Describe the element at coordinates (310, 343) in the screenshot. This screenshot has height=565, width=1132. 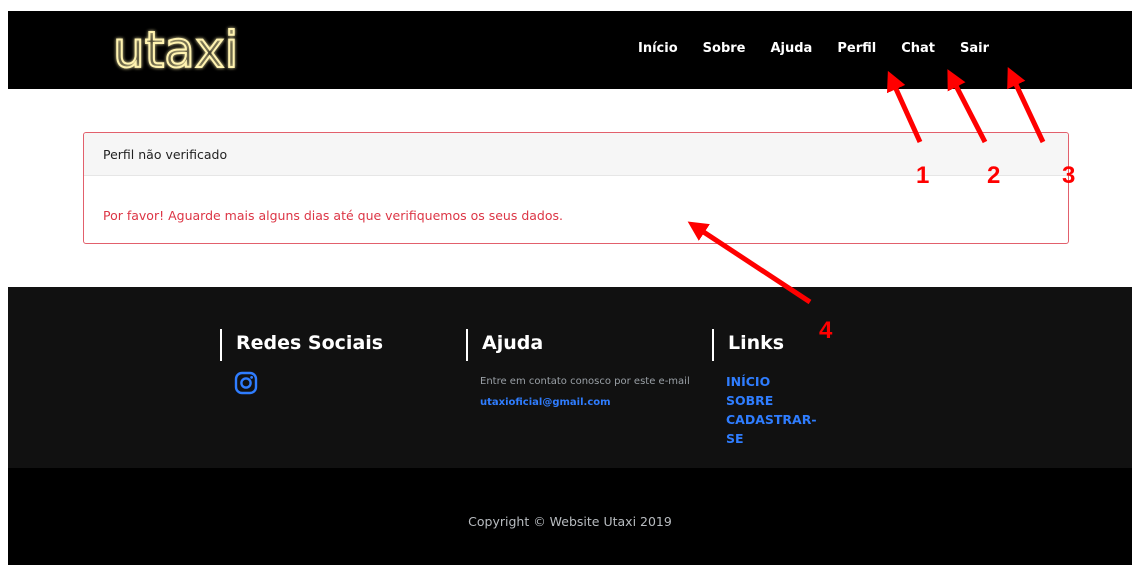
I see `social-heading: Redes Sociais` at that location.